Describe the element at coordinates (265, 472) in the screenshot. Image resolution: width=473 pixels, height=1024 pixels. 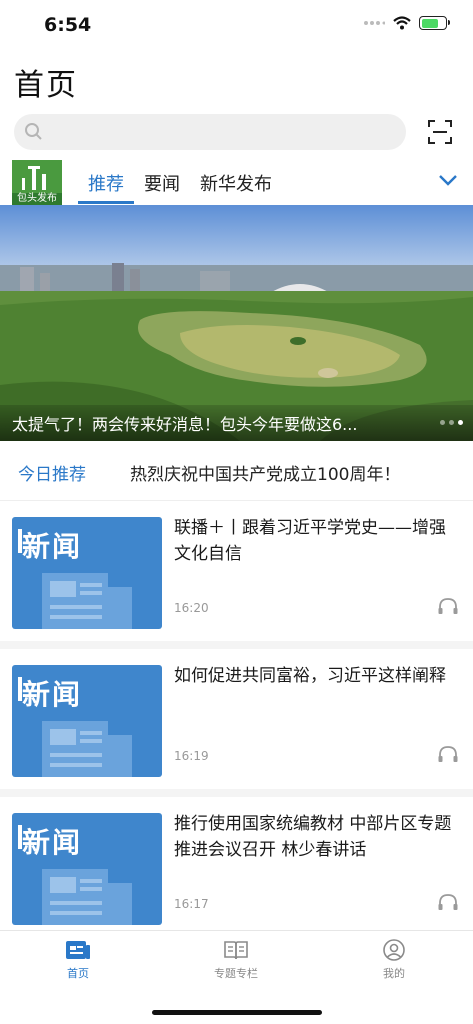
I see `today-recommend-text: 热烈庆祝中国共产党成立100周年！` at that location.